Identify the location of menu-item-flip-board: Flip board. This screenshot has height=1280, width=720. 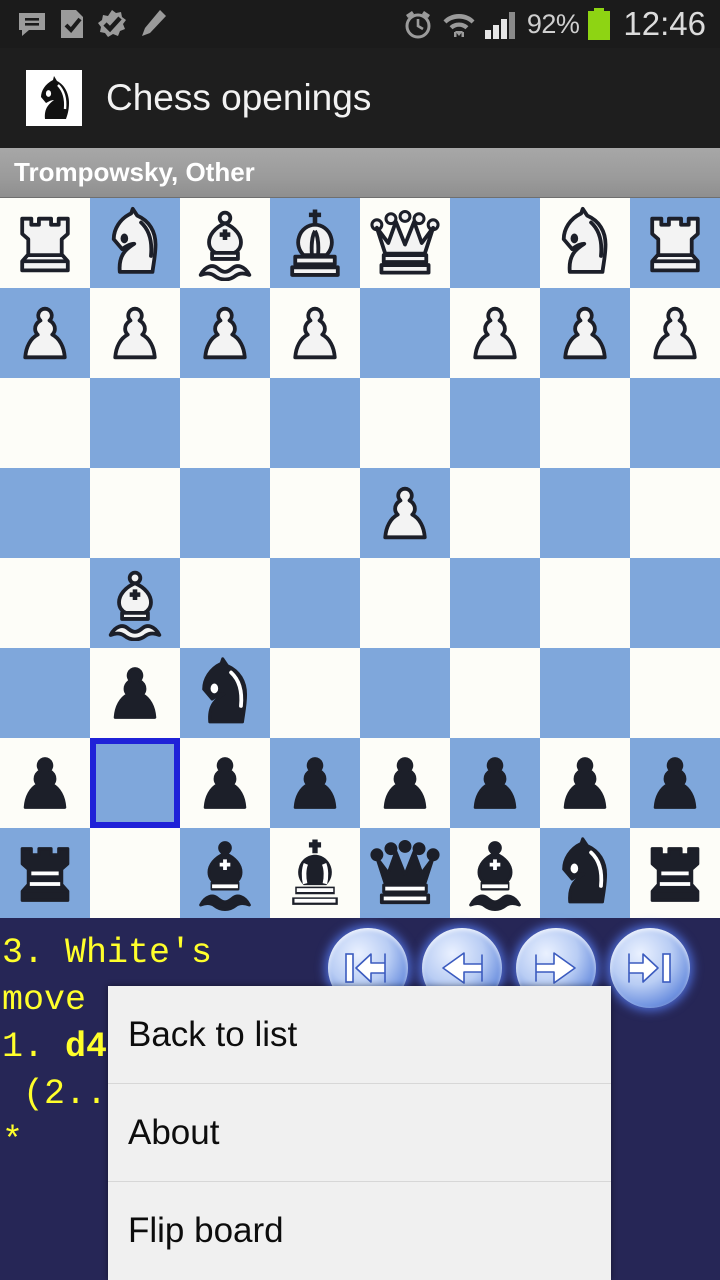
(359, 1231).